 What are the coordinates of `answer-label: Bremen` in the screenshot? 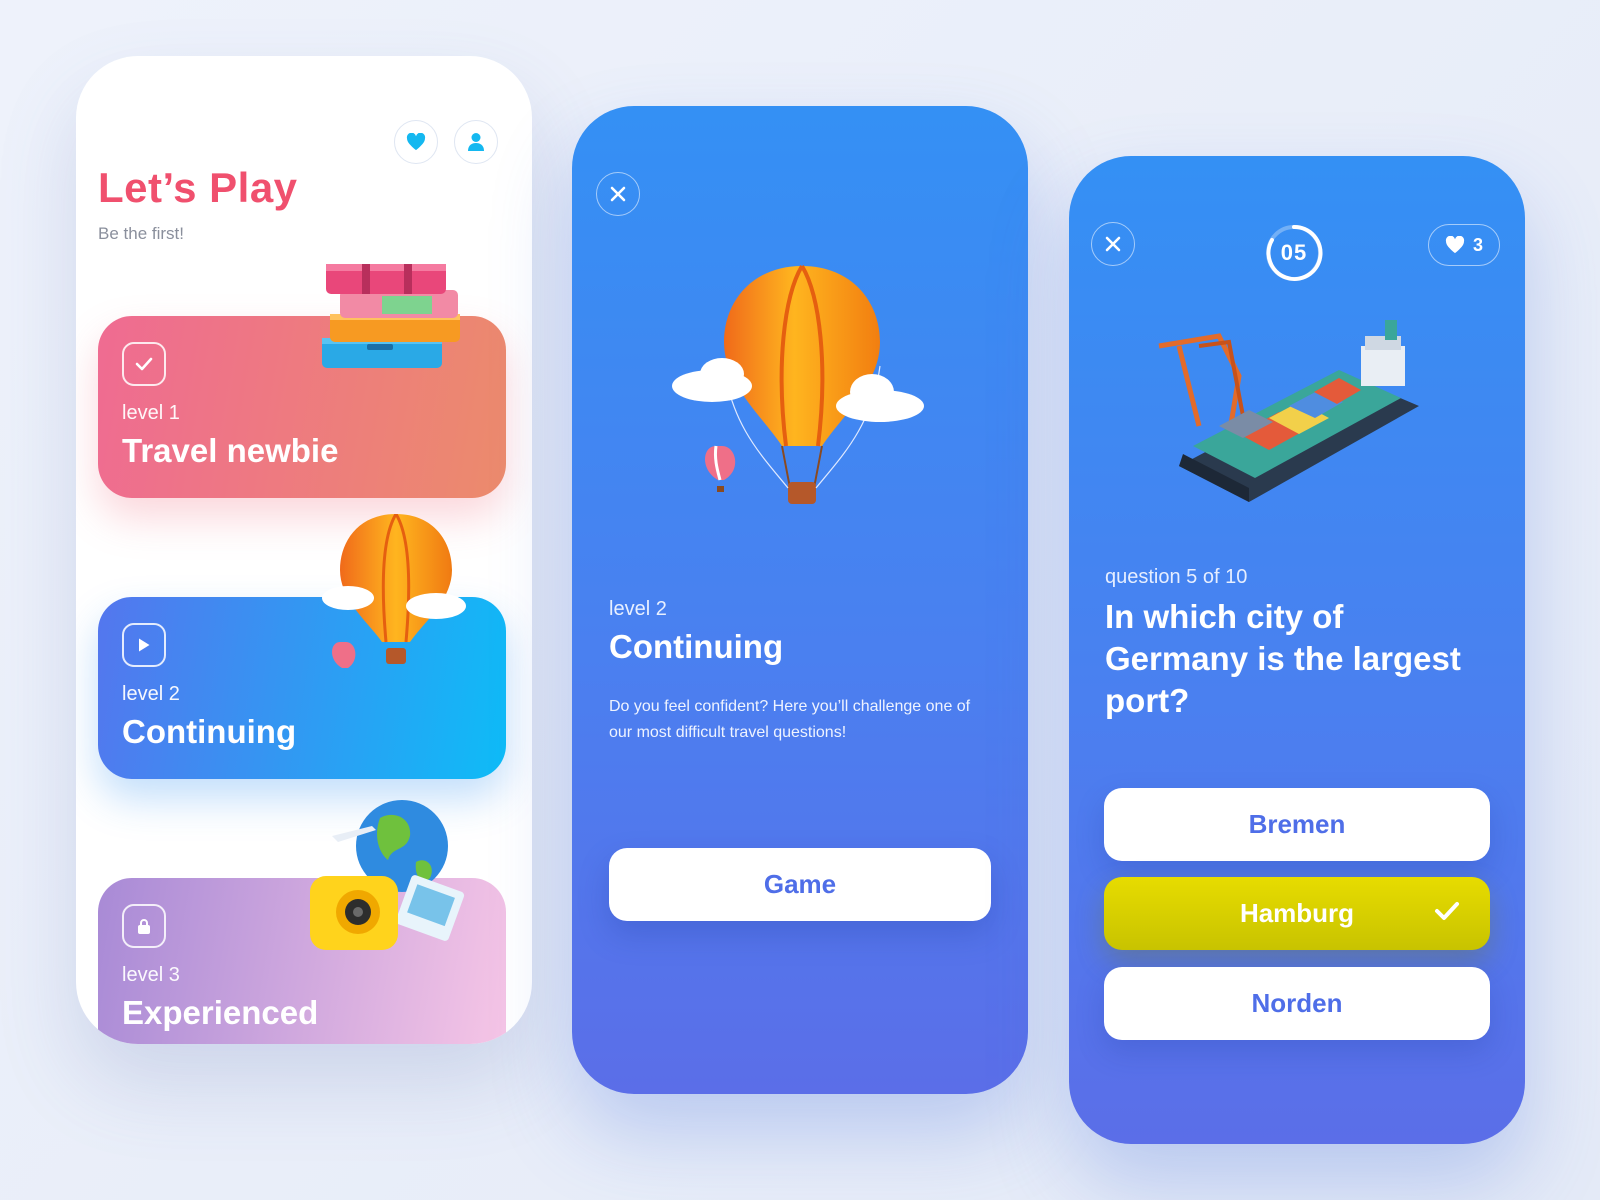 It's located at (1297, 824).